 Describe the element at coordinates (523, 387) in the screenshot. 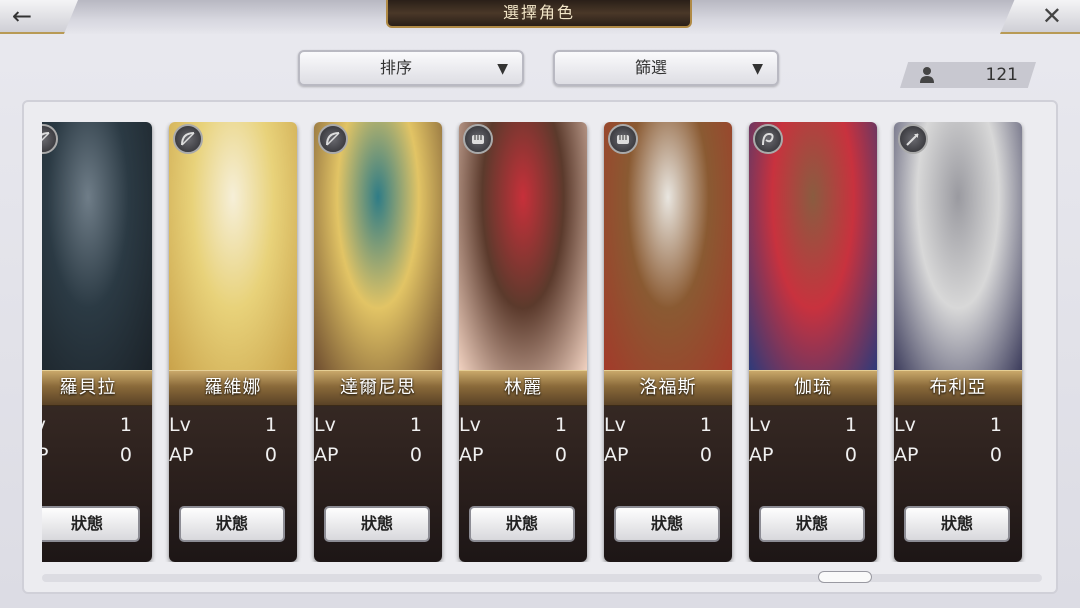

I see `character-name: 林麗` at that location.